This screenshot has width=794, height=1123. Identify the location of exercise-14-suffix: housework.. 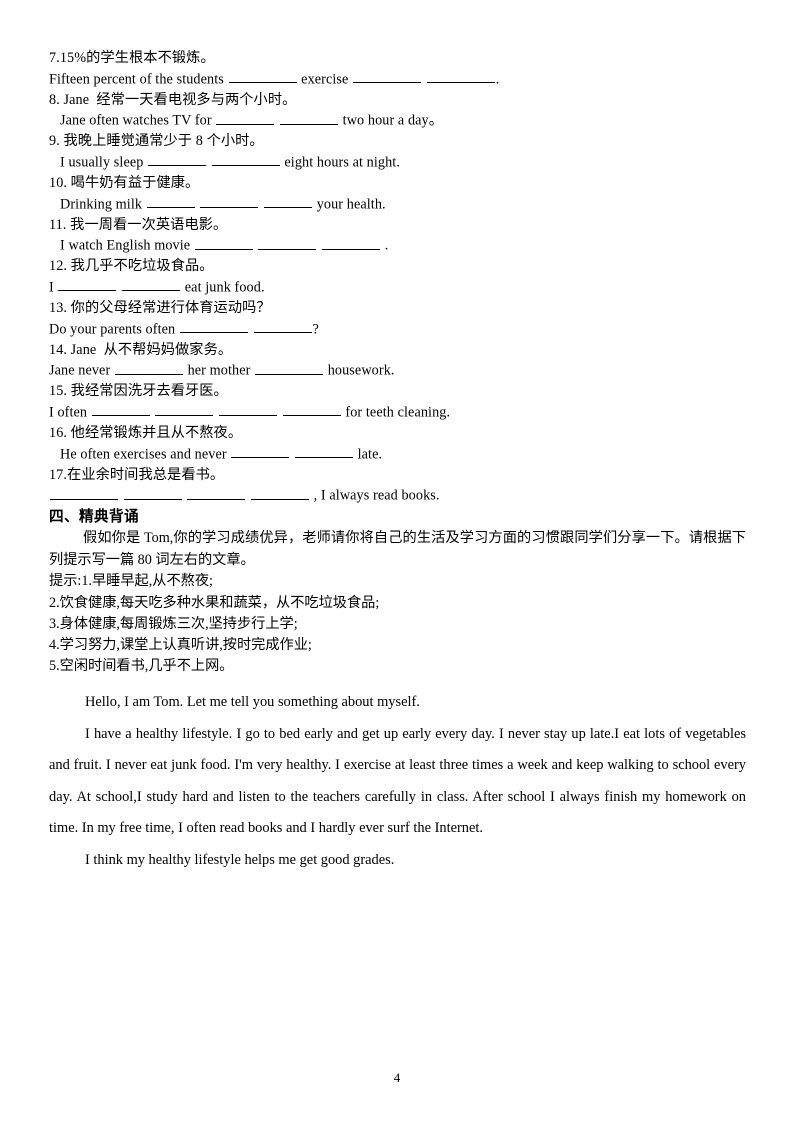
(359, 370).